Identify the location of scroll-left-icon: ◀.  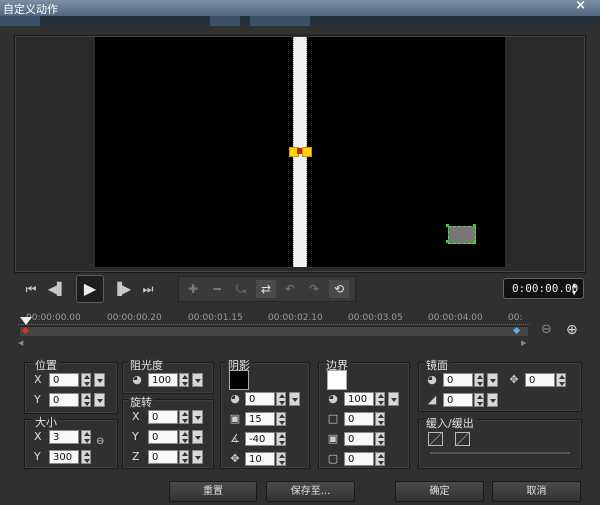
(20, 343).